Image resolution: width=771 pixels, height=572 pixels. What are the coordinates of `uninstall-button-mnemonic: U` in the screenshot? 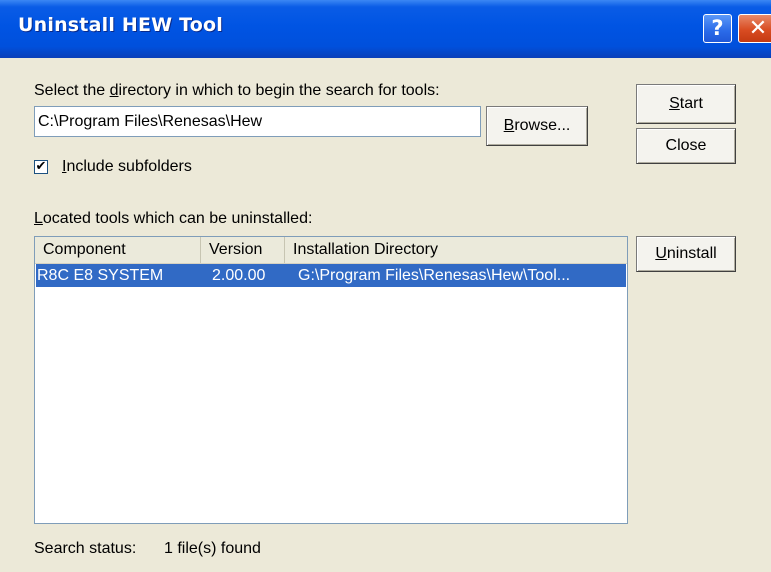 It's located at (661, 253).